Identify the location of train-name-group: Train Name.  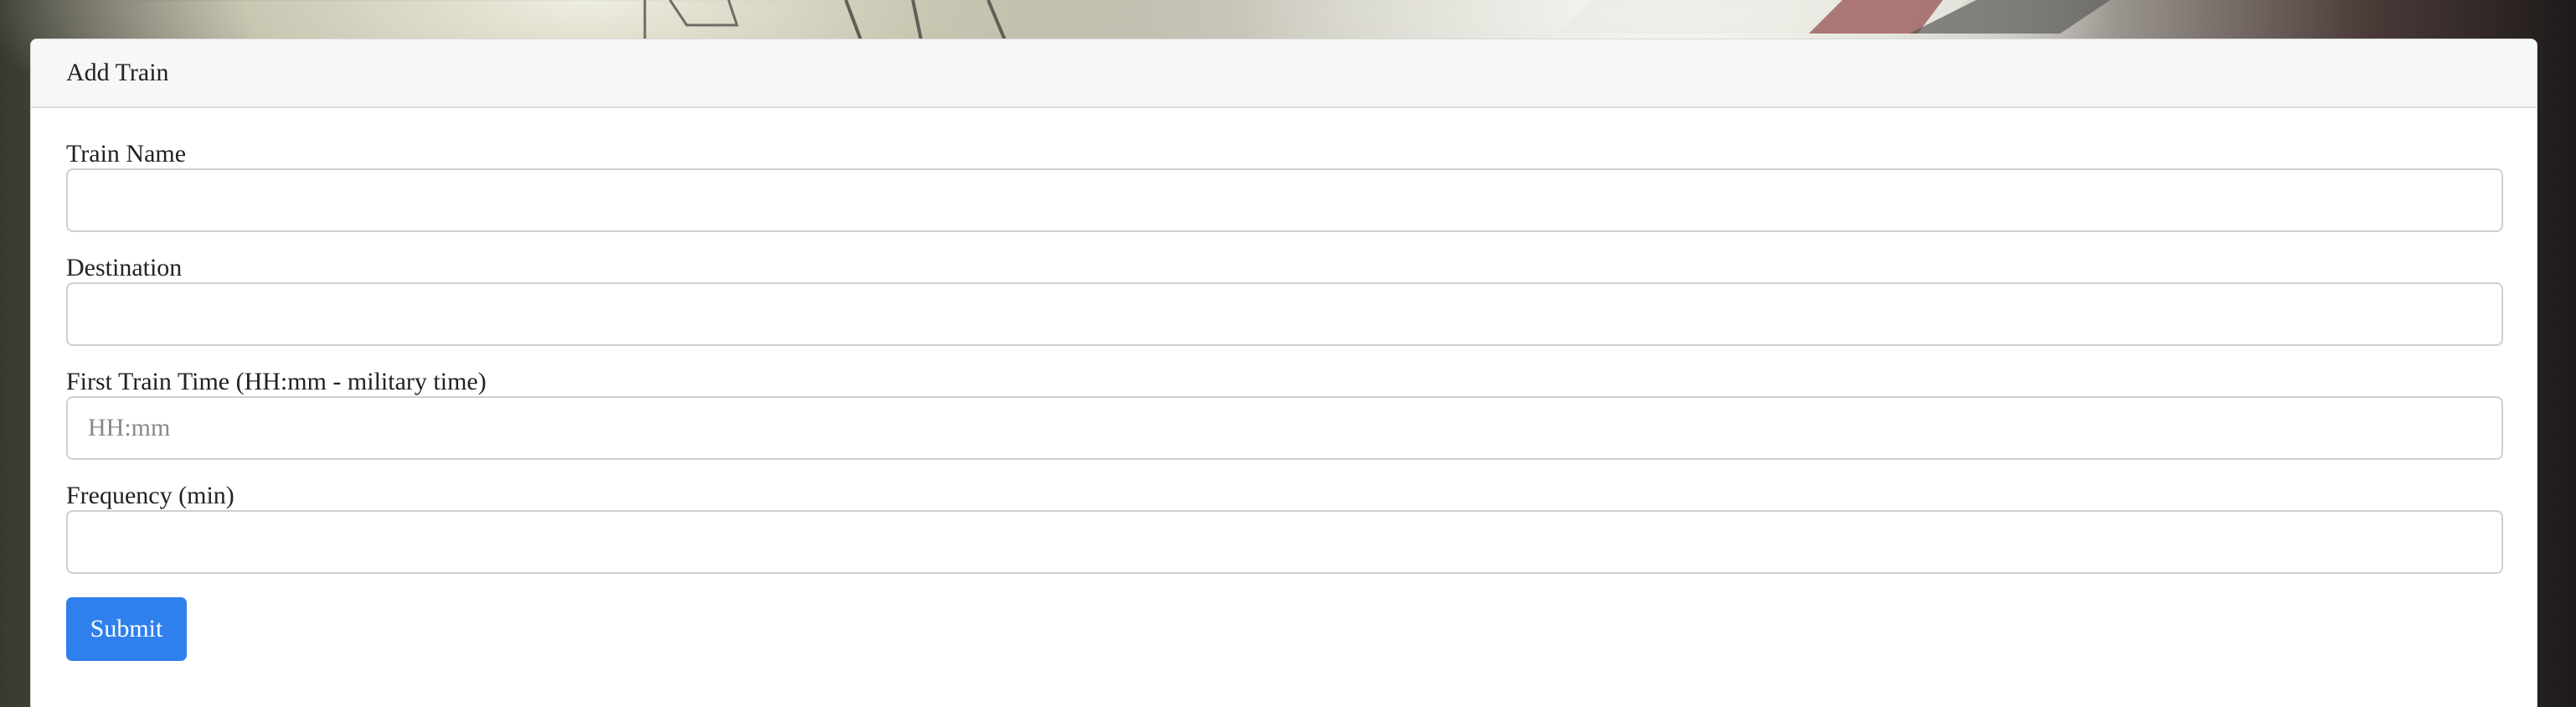
(1284, 186).